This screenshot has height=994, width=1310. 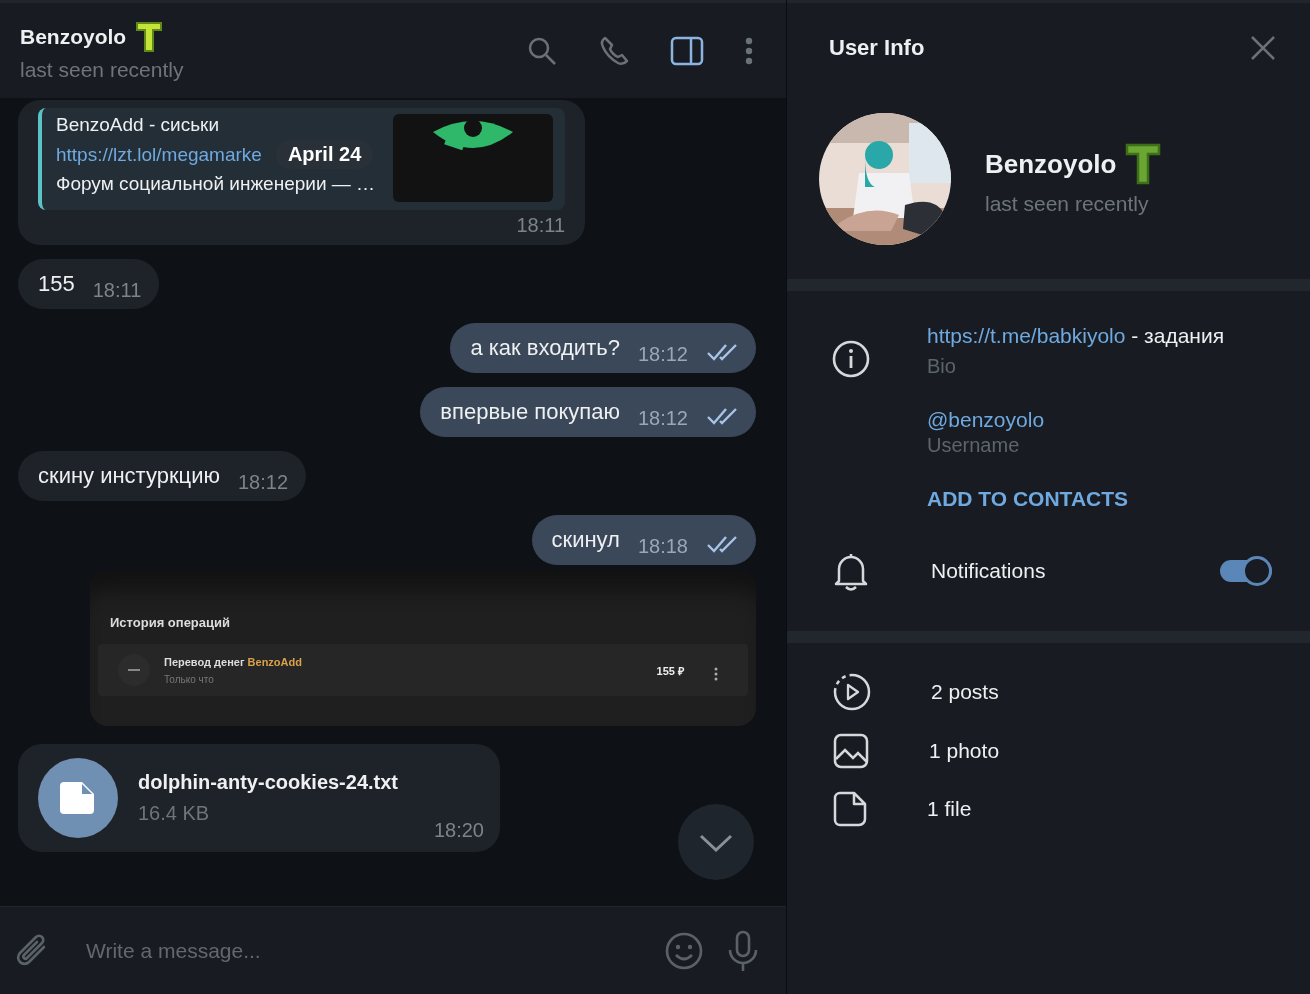 What do you see at coordinates (259, 798) in the screenshot?
I see `file-message: dolphin-anty-cookies-24.txt 16.4 KB 18:20` at bounding box center [259, 798].